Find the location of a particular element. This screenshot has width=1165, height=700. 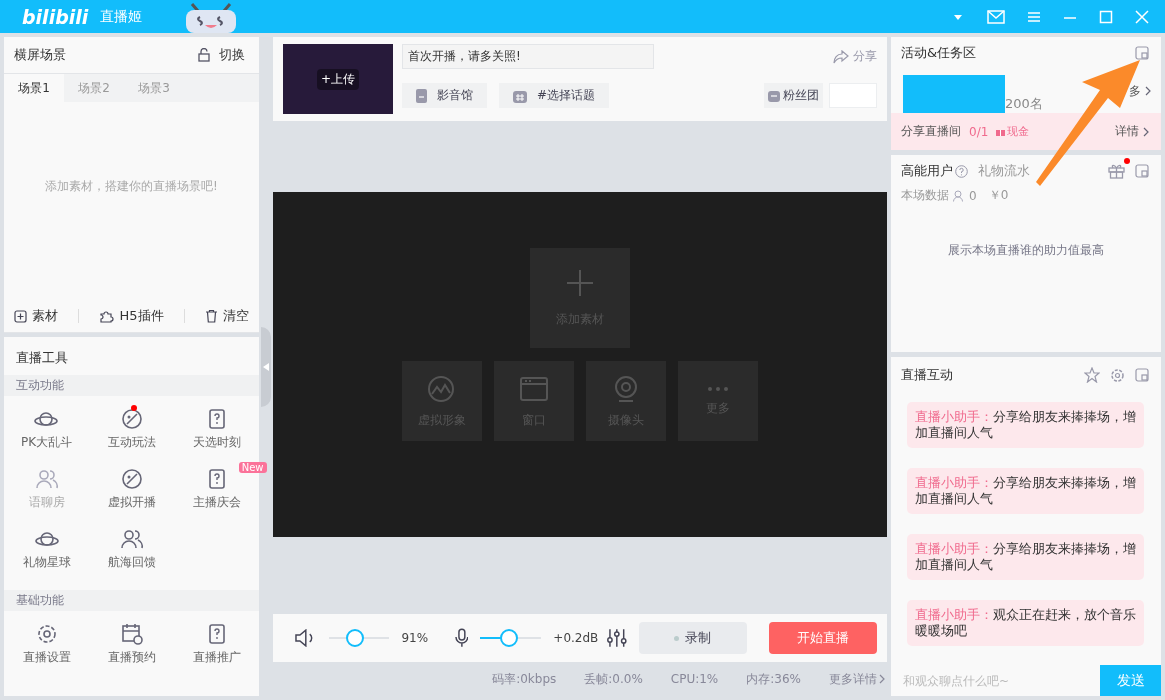

status-text: 丢帧:0.0% is located at coordinates (613, 679).